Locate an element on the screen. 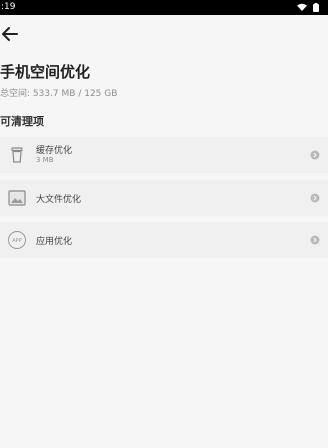 Image resolution: width=328 pixels, height=448 pixels. status-bar: :19 is located at coordinates (164, 7).